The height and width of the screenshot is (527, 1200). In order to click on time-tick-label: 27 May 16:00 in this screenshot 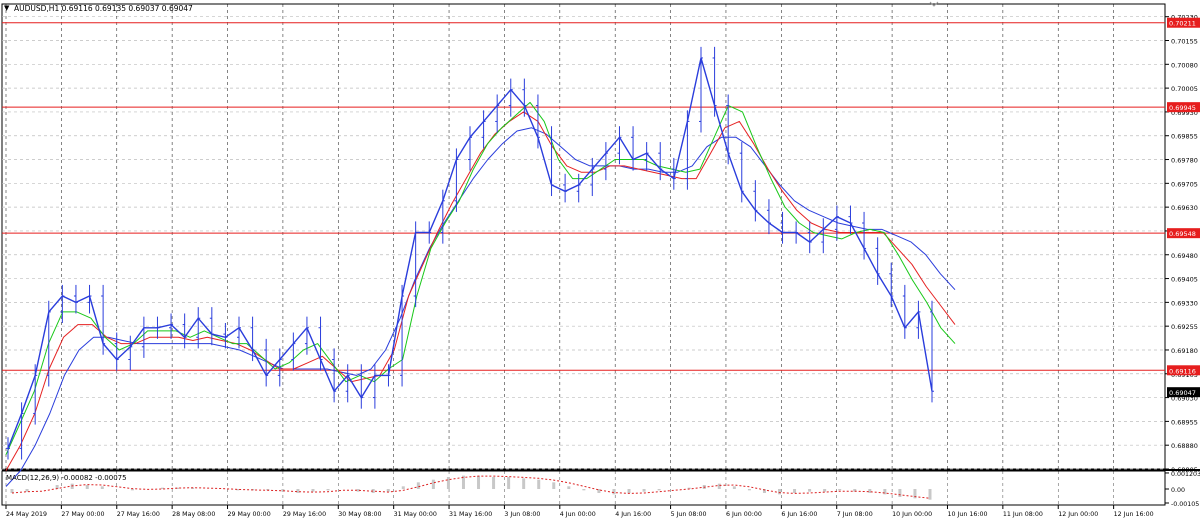, I will do `click(138, 514)`.